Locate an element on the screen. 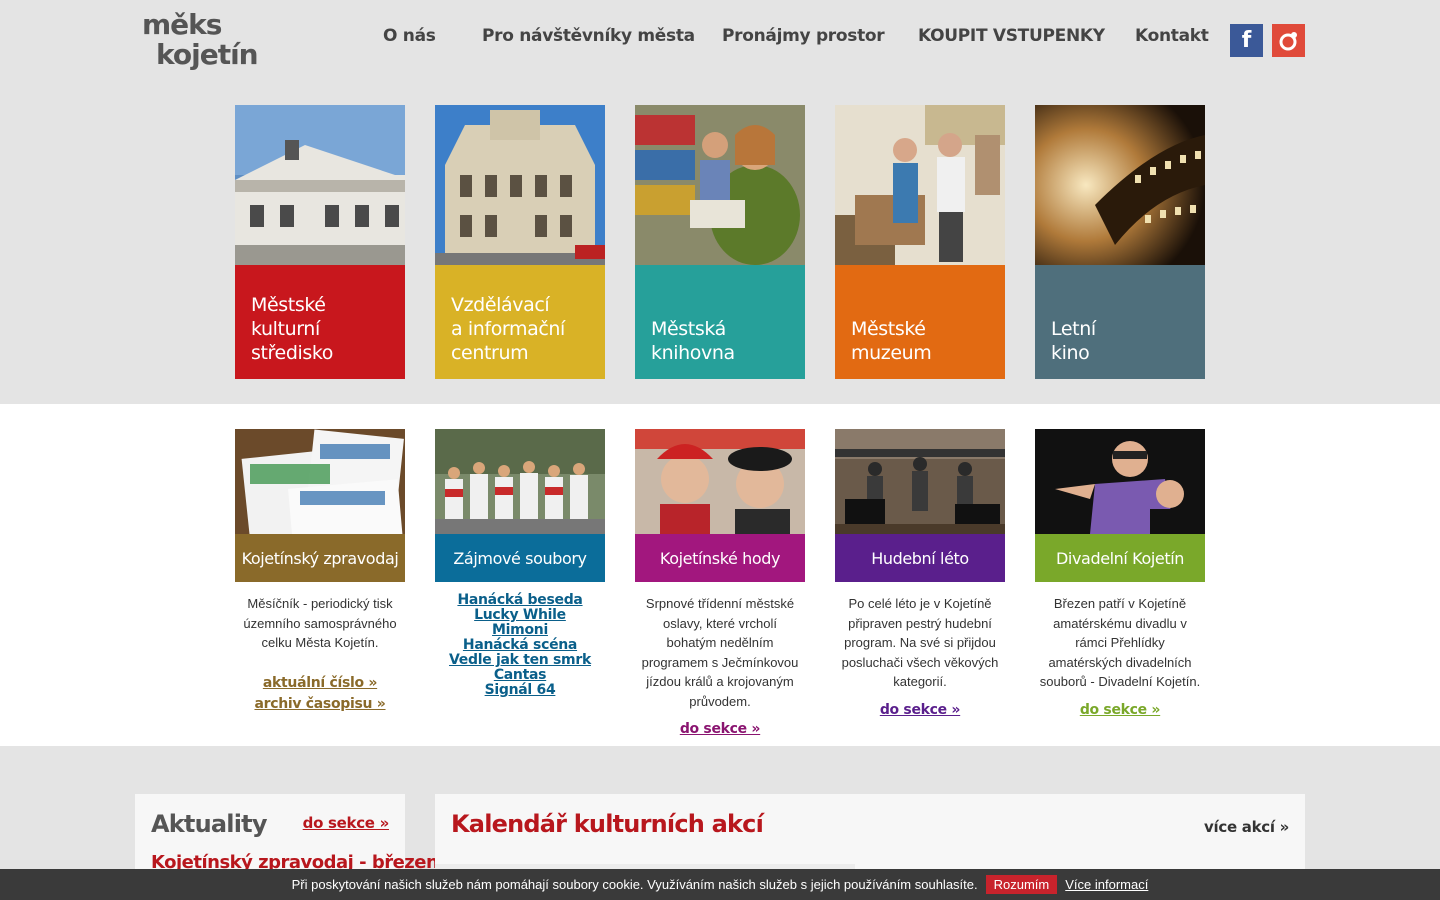  news-title: Aktuality is located at coordinates (209, 824).